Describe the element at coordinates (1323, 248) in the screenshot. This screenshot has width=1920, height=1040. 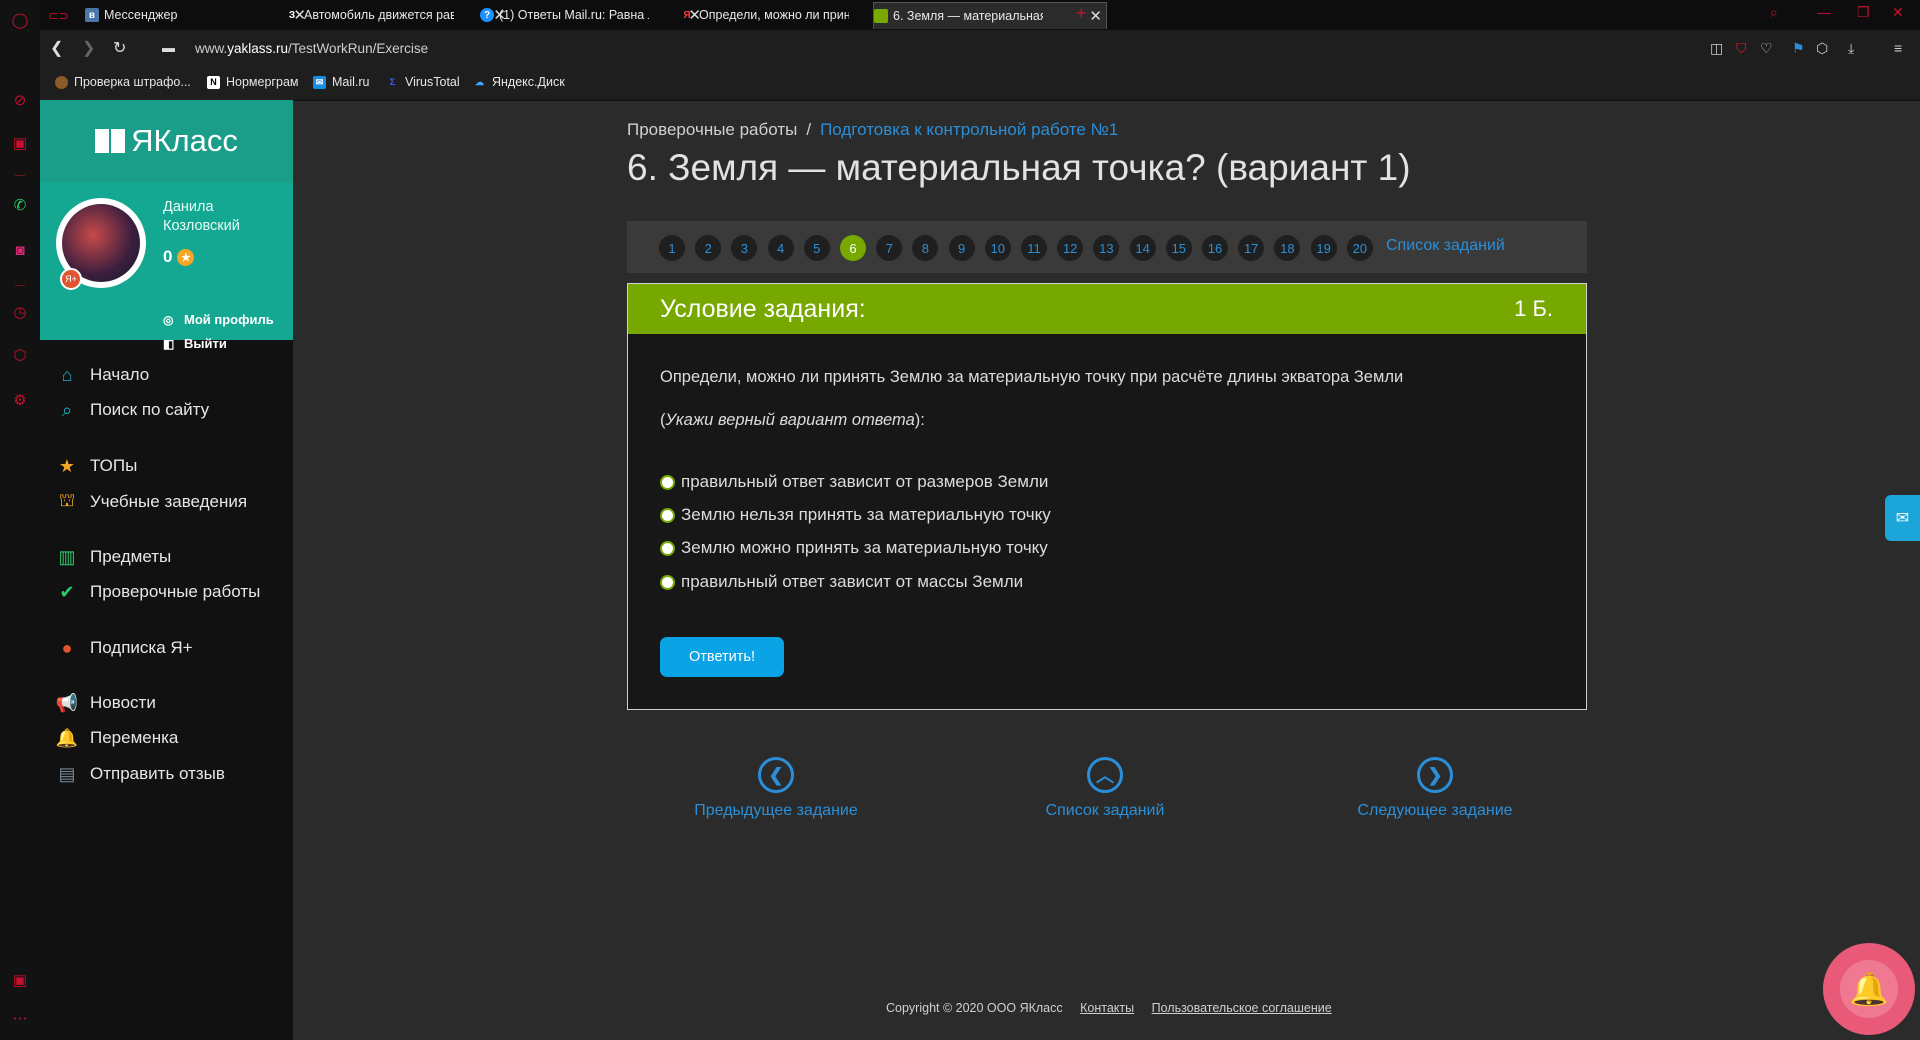
I see `pager-page-19: 19` at that location.